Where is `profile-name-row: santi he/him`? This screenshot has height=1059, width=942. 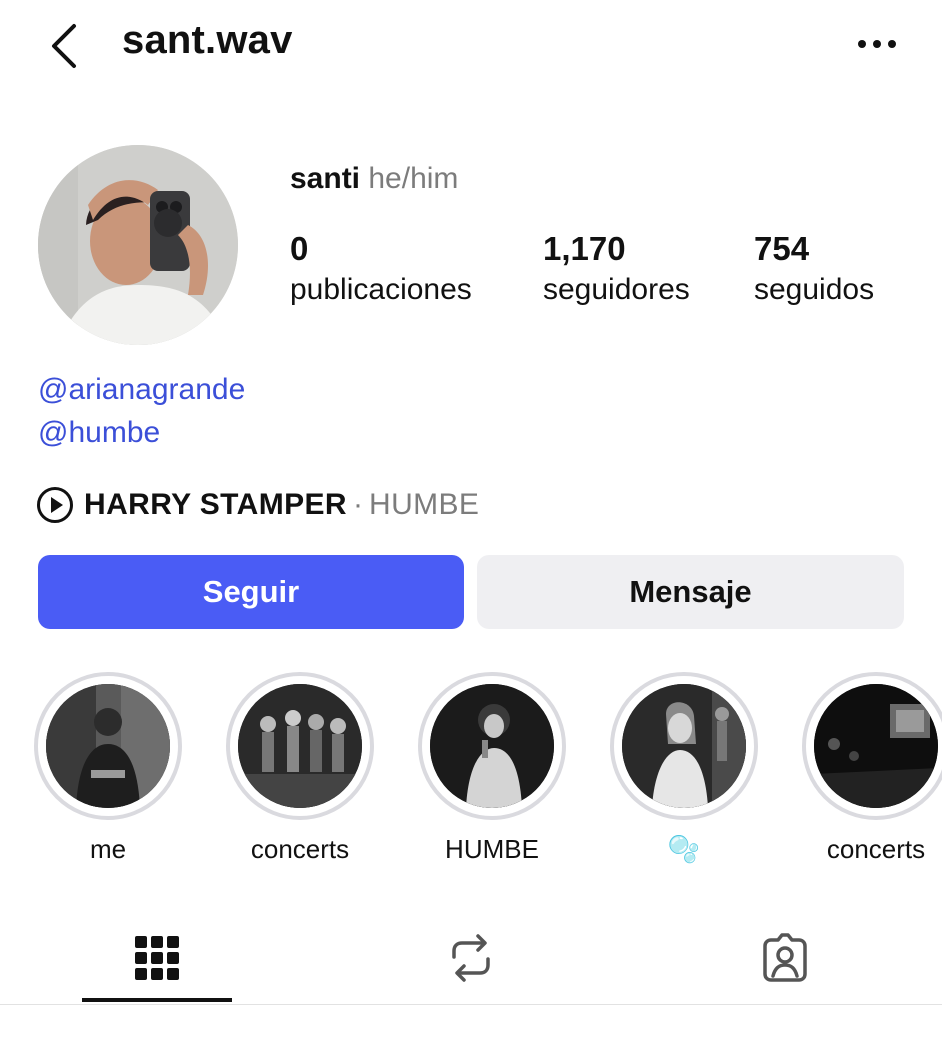 profile-name-row: santi he/him is located at coordinates (374, 179).